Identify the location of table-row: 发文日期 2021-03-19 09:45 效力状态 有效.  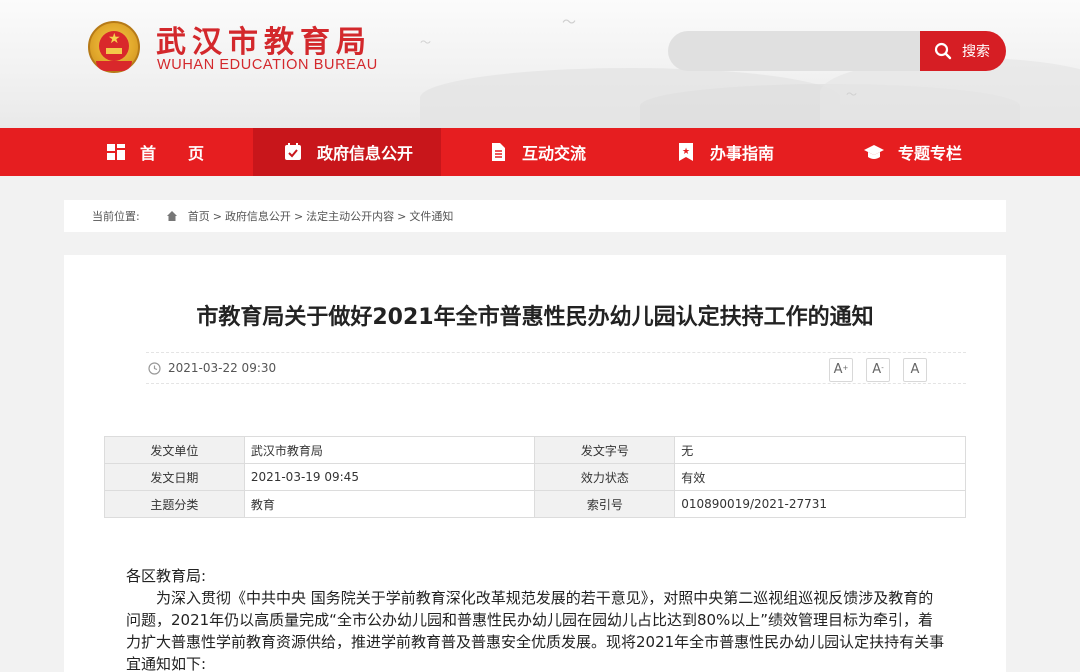
(535, 477).